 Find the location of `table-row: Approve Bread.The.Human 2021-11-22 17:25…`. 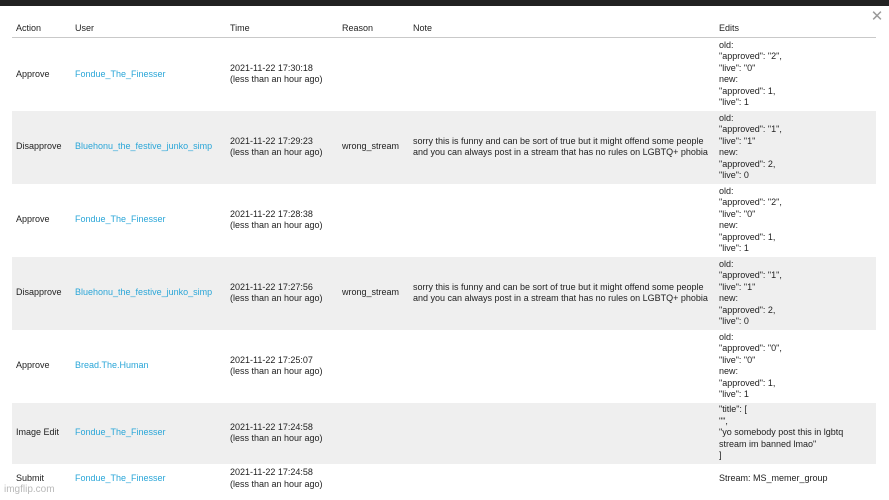

table-row: Approve Bread.The.Human 2021-11-22 17:25… is located at coordinates (444, 366).